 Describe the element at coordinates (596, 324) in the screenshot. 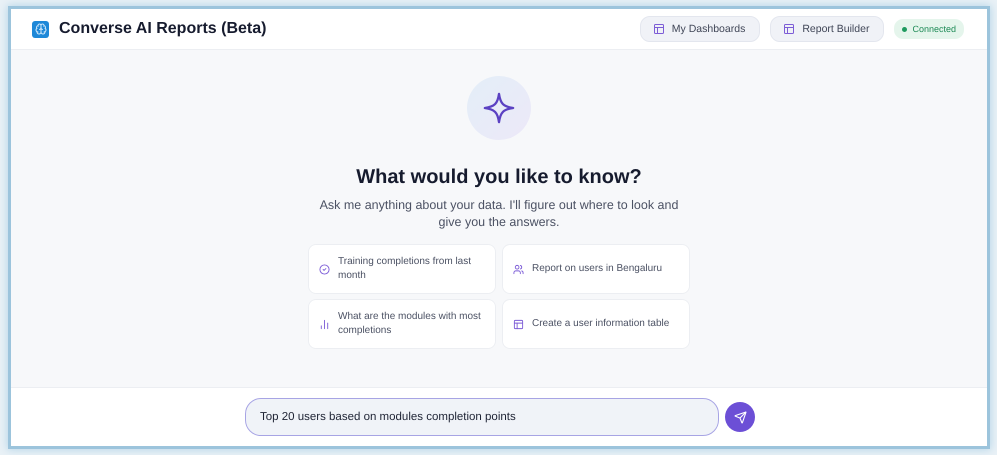

I see `suggestion-card: Create a user information table` at that location.